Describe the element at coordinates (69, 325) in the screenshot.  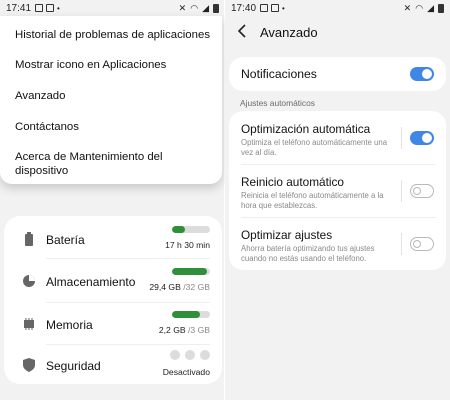
I see `stat-label: Memoria` at that location.